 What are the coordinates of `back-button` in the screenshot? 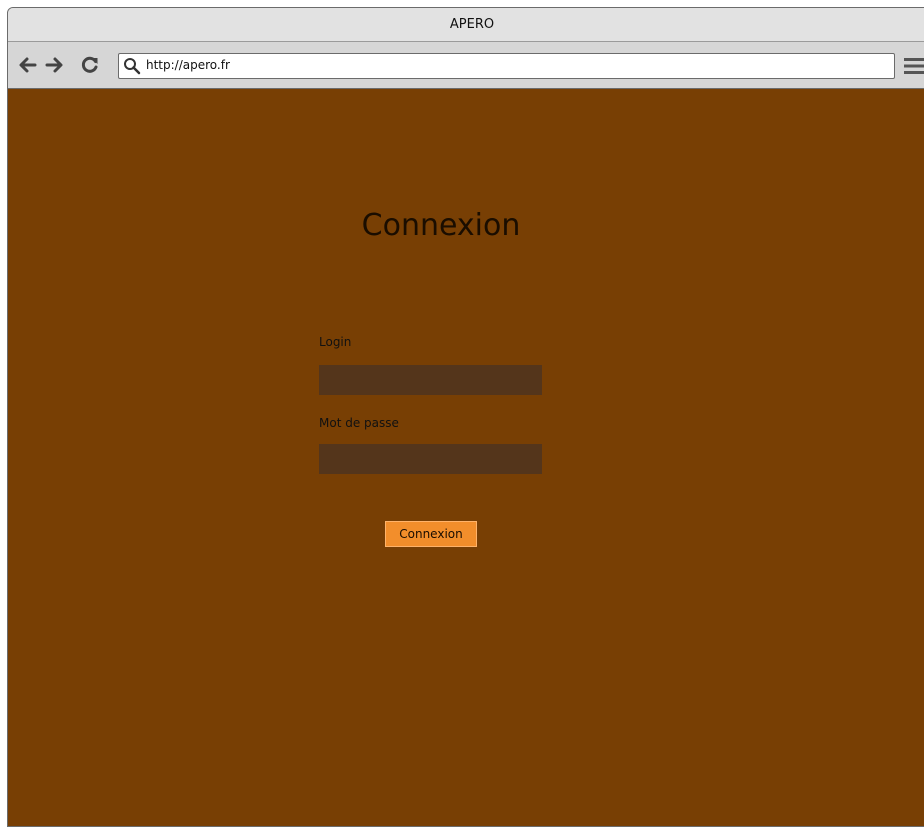 It's located at (27, 65).